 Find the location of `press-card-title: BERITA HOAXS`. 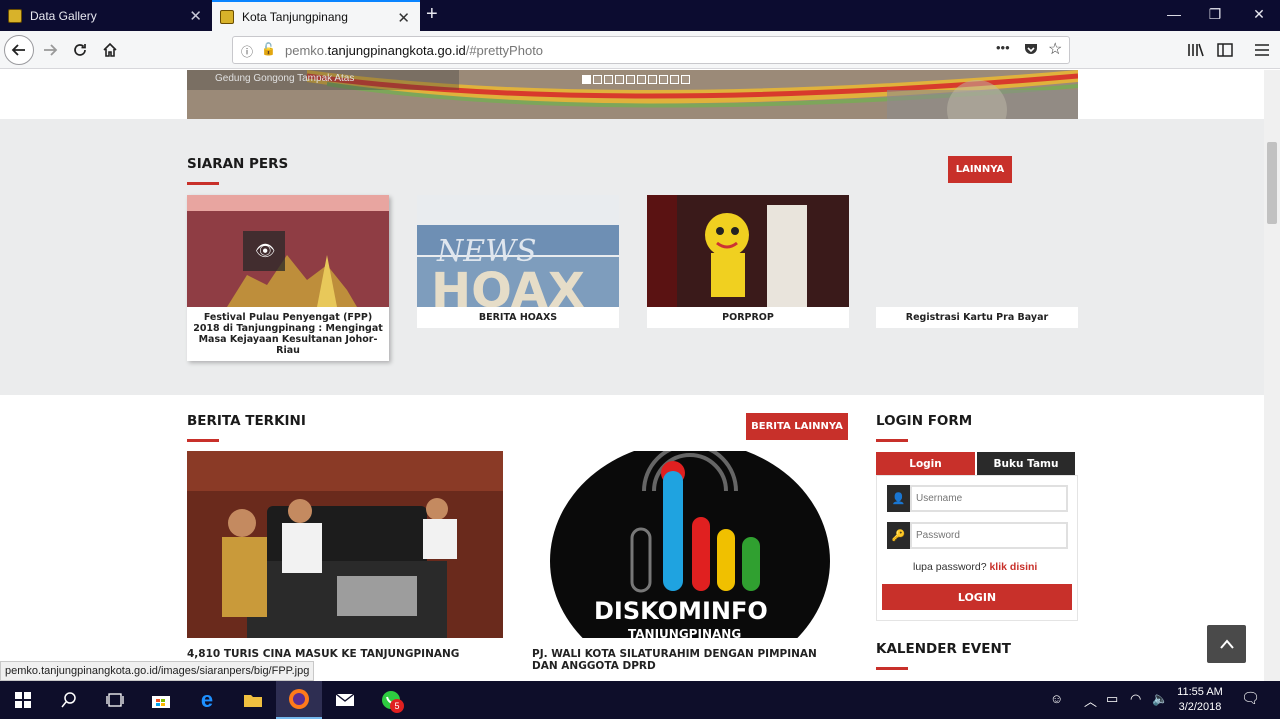

press-card-title: BERITA HOAXS is located at coordinates (518, 317).